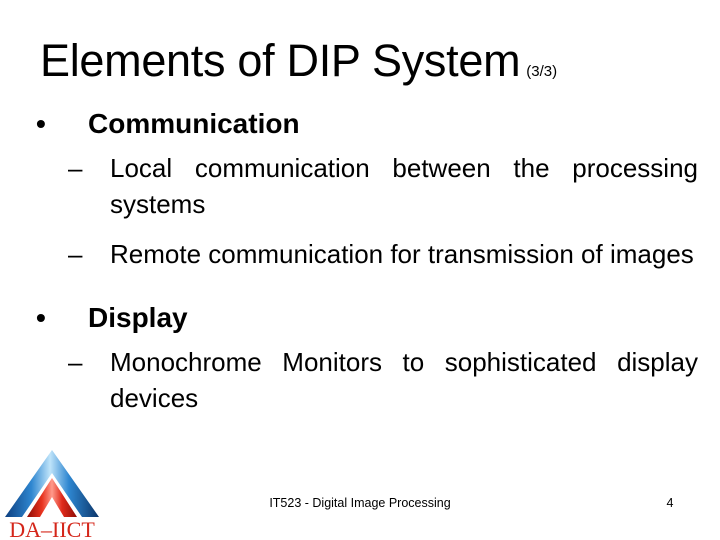  I want to click on logo-wordmark: DA–IICT, so click(52, 528).